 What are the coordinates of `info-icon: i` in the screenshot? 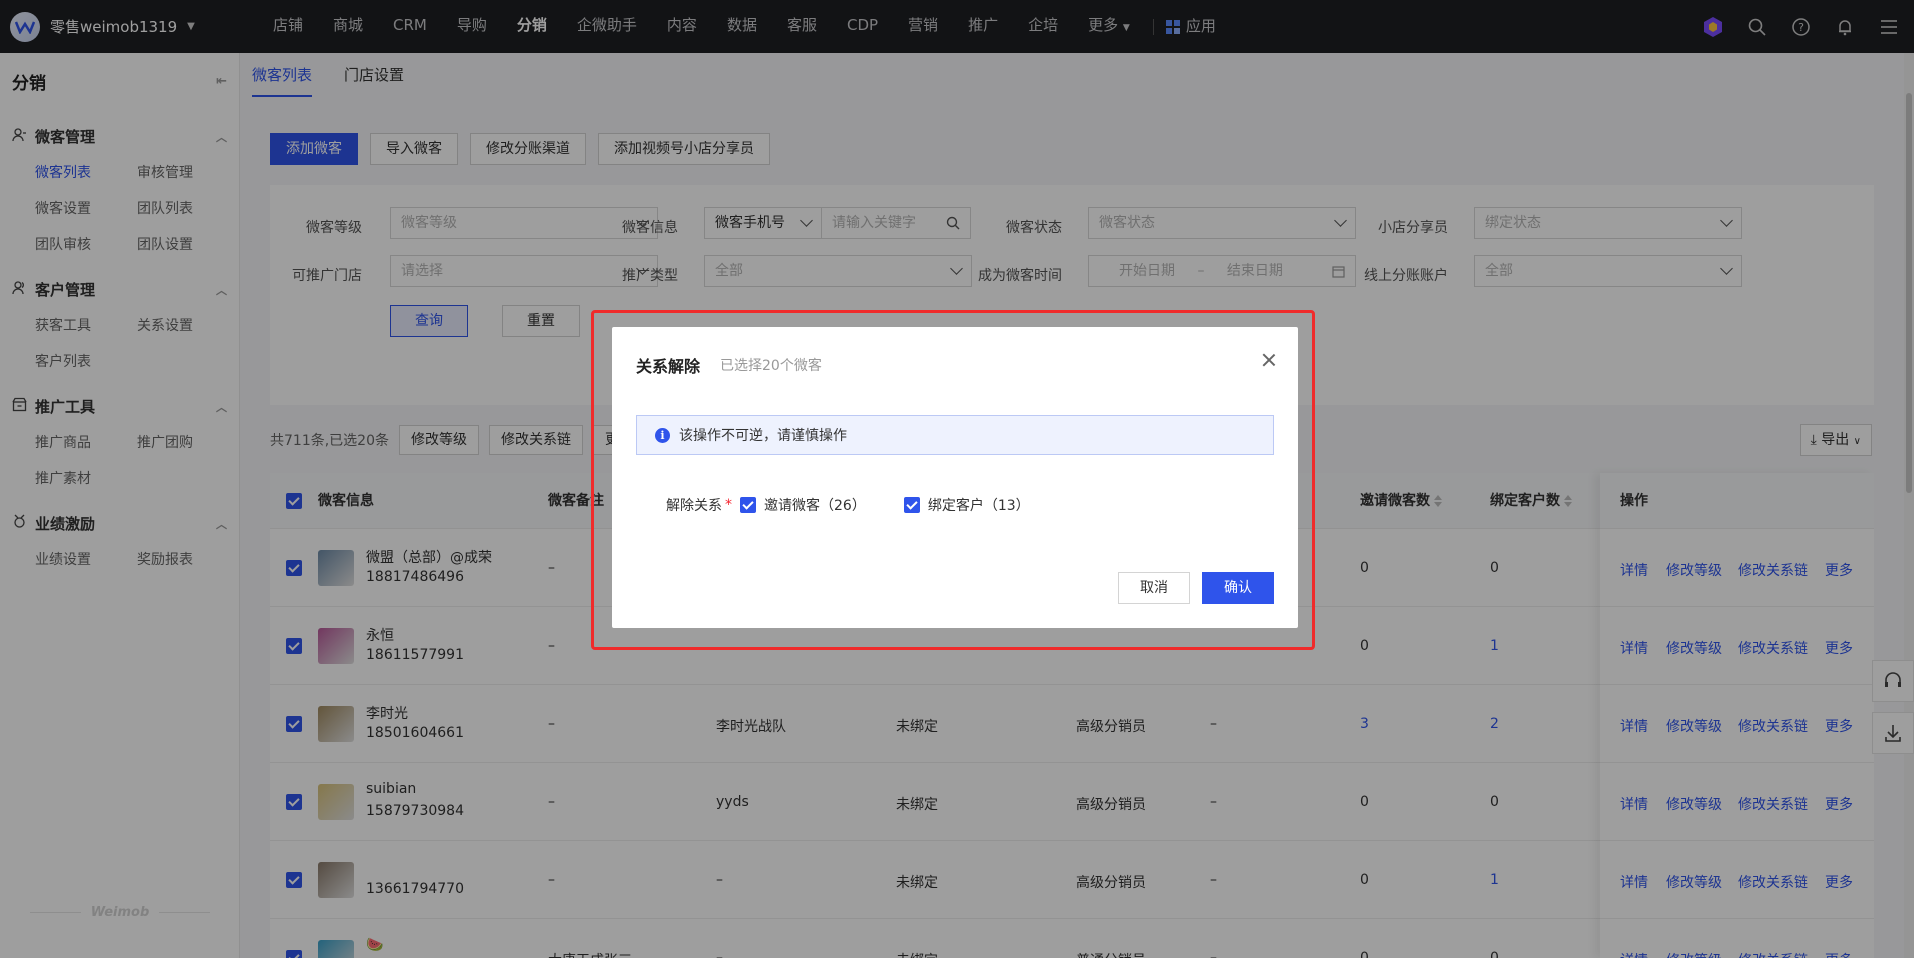 It's located at (662, 435).